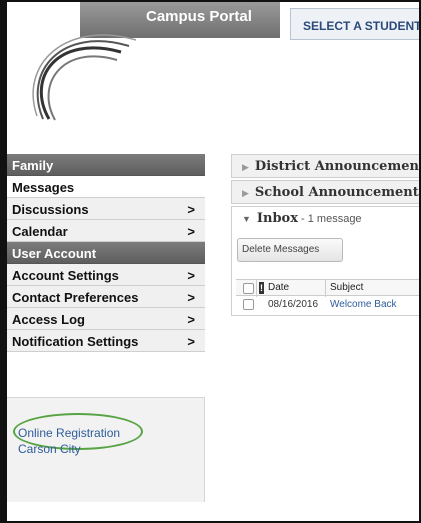  What do you see at coordinates (293, 304) in the screenshot?
I see `message-date: 08/16/2016` at bounding box center [293, 304].